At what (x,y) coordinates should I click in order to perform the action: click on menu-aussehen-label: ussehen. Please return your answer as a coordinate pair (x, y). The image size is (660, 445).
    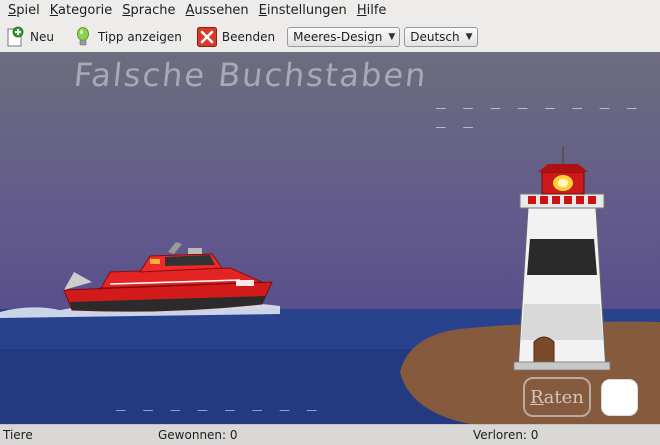
    Looking at the image, I should click on (221, 10).